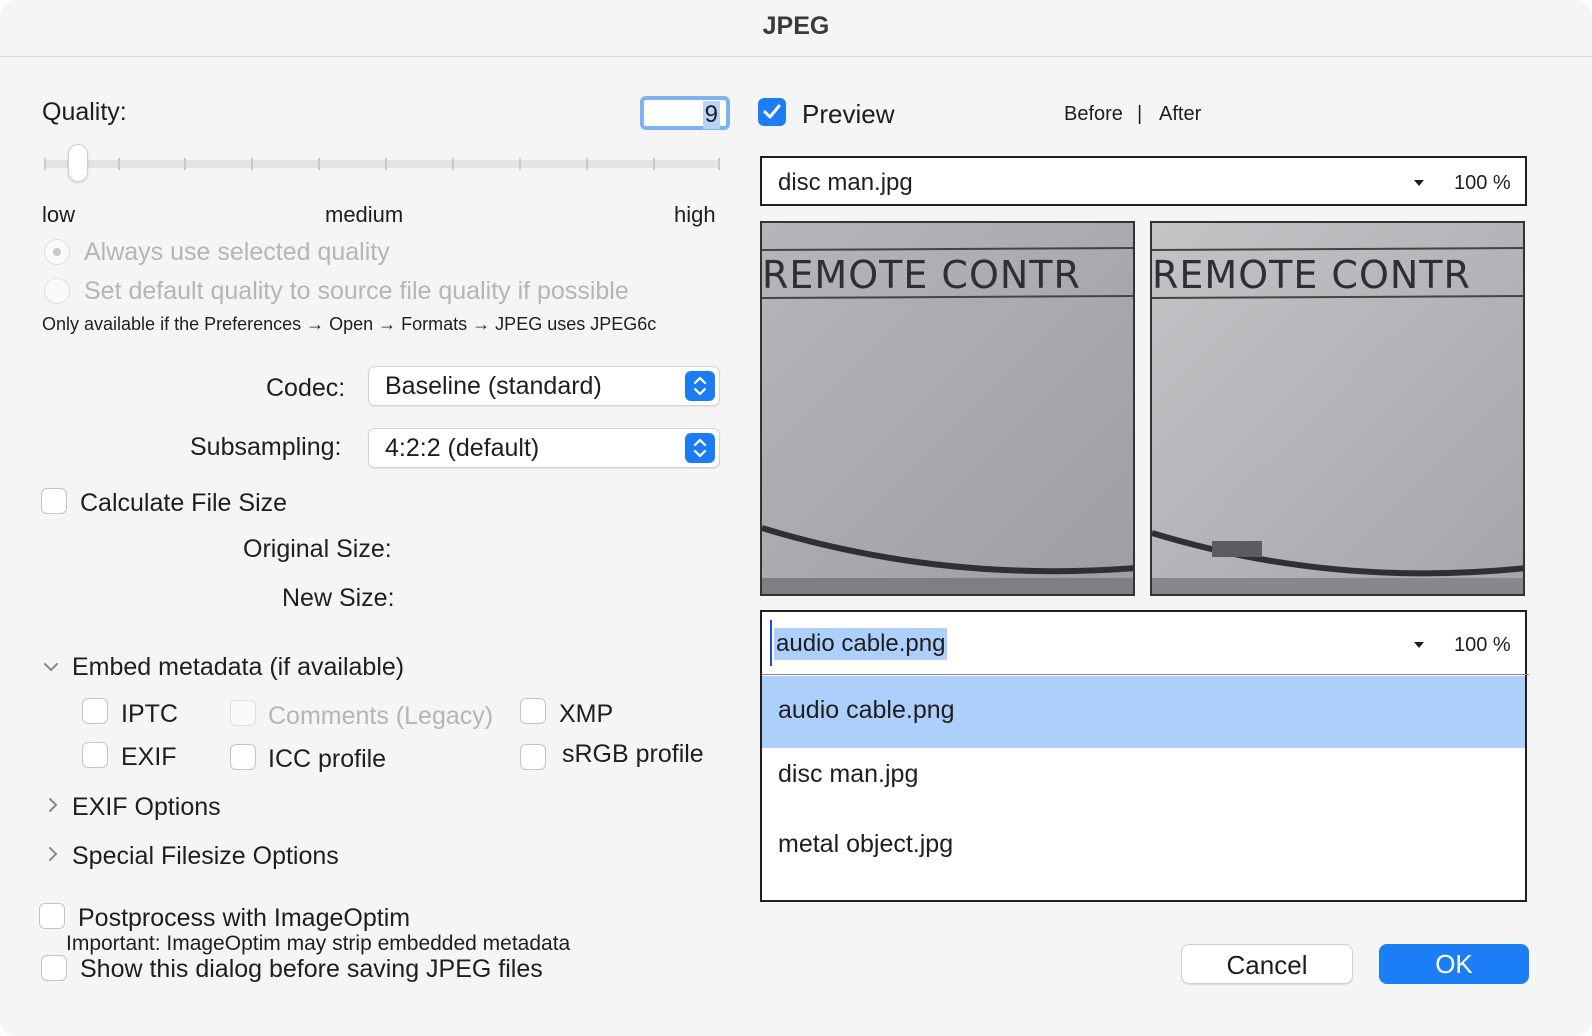 The image size is (1592, 1036). Describe the element at coordinates (533, 757) in the screenshot. I see `srgb-profile-checkbox` at that location.